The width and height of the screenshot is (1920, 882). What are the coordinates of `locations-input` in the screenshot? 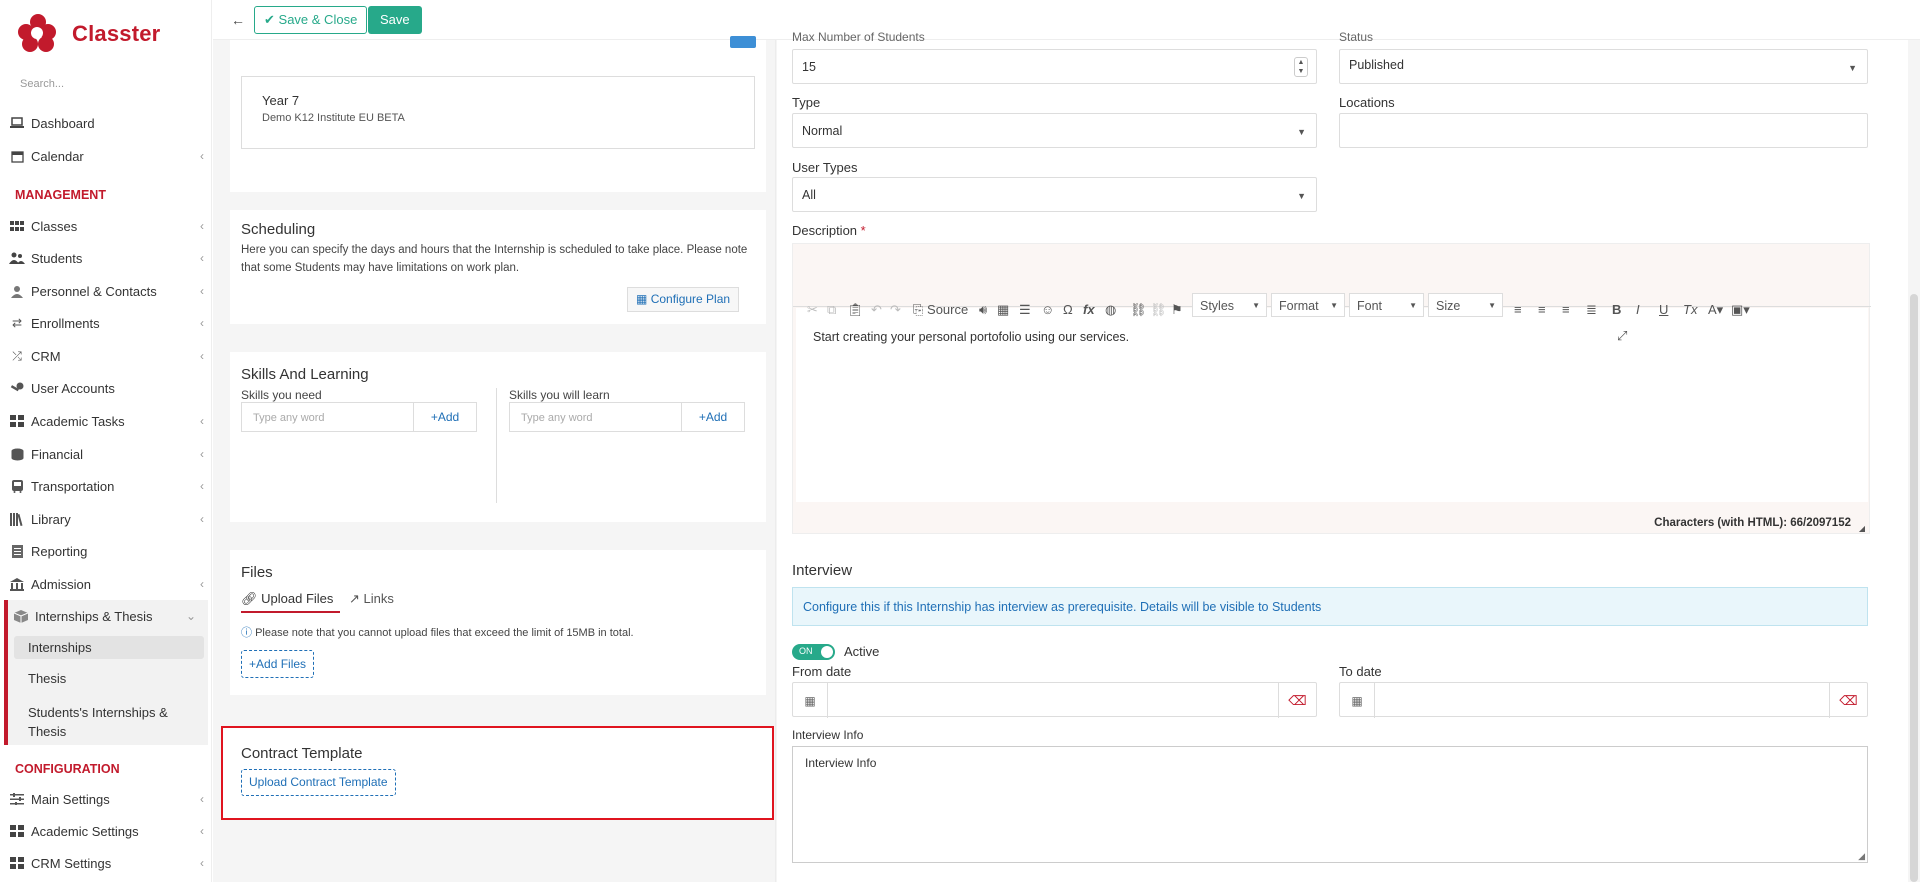 It's located at (1603, 130).